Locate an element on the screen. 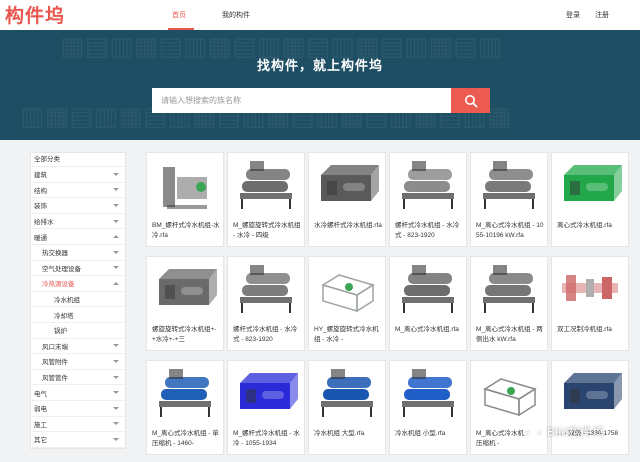 The width and height of the screenshot is (640, 462). nav-my-components: 我的构件 is located at coordinates (236, 15).